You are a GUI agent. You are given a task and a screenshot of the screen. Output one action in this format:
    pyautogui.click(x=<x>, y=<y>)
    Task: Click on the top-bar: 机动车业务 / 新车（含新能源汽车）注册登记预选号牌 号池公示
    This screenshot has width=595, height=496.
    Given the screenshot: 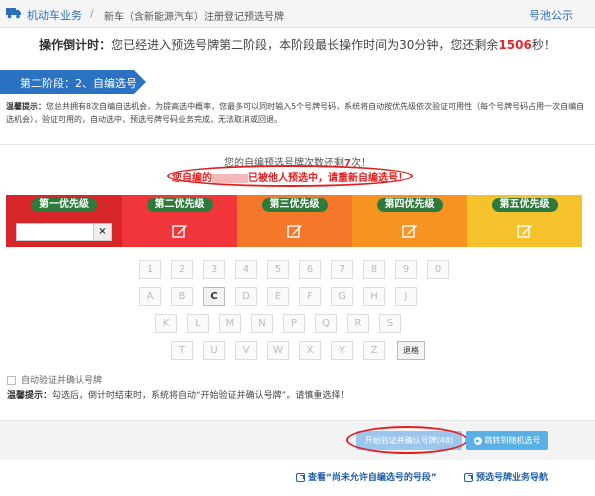 What is the action you would take?
    pyautogui.click(x=297, y=14)
    